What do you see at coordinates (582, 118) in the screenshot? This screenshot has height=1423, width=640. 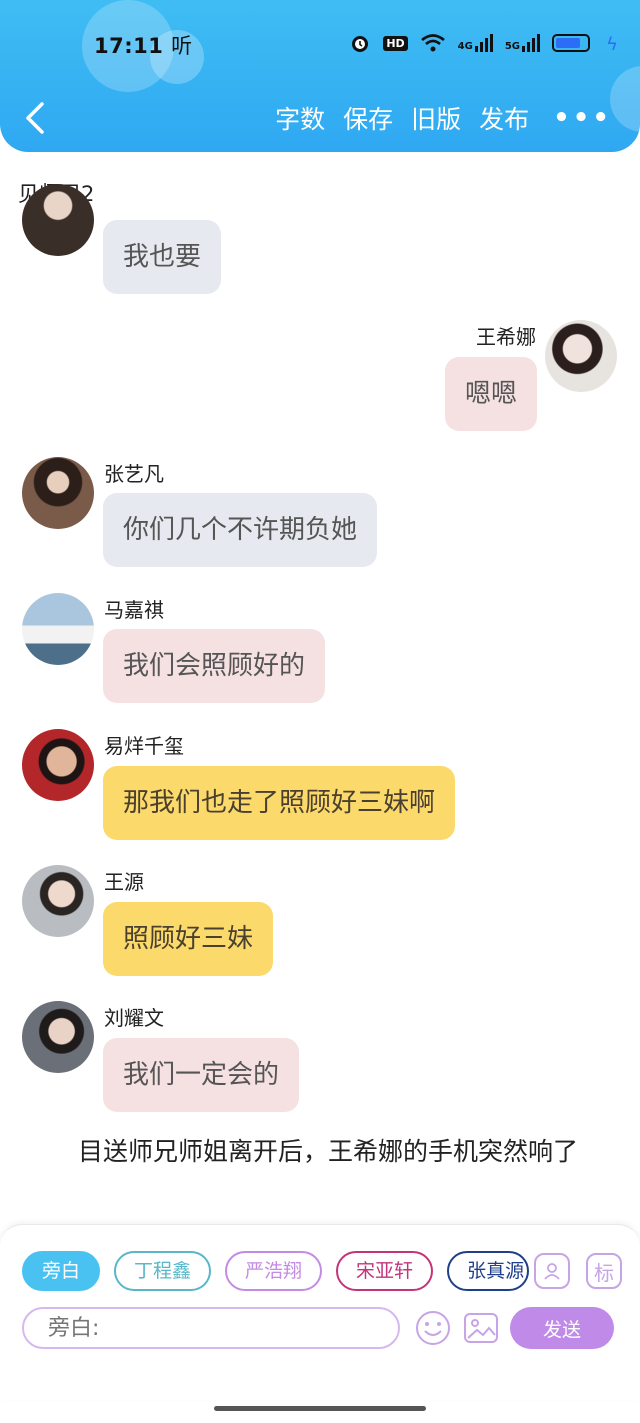 I see `more-icon: •••` at bounding box center [582, 118].